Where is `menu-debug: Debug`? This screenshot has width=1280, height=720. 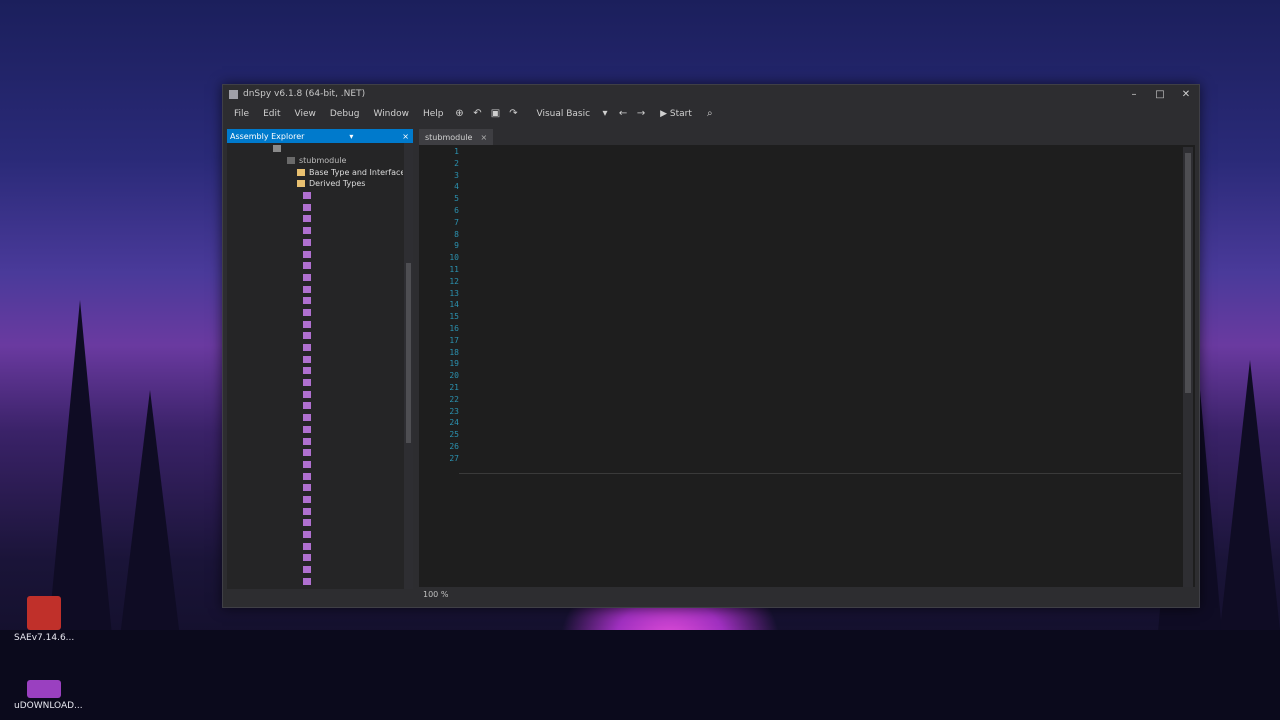 menu-debug: Debug is located at coordinates (345, 114).